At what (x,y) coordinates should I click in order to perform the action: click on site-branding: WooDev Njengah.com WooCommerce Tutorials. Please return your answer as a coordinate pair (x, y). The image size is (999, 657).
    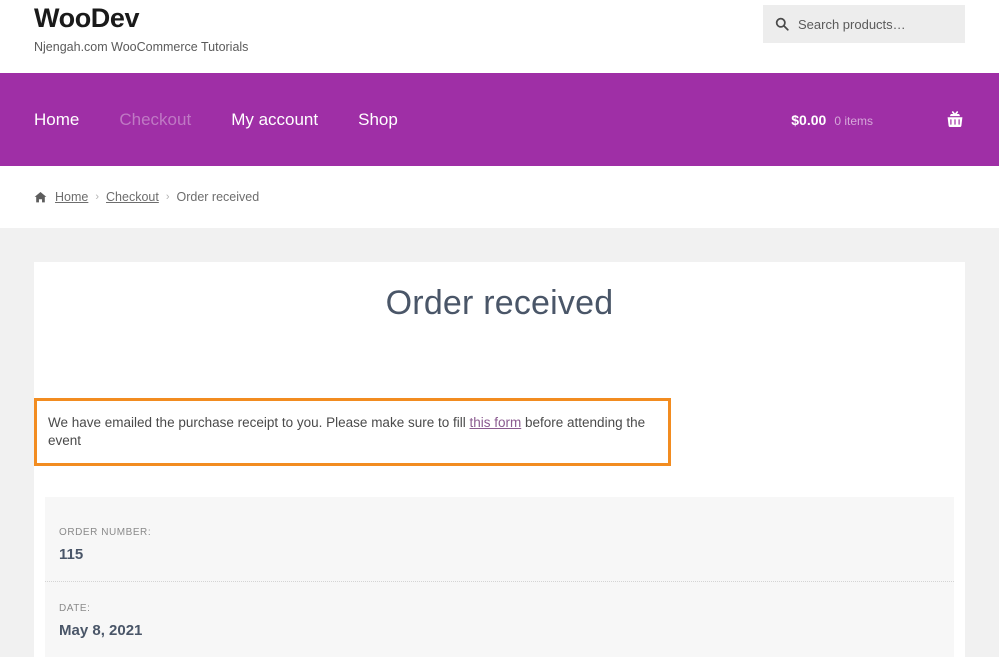
    Looking at the image, I should click on (141, 29).